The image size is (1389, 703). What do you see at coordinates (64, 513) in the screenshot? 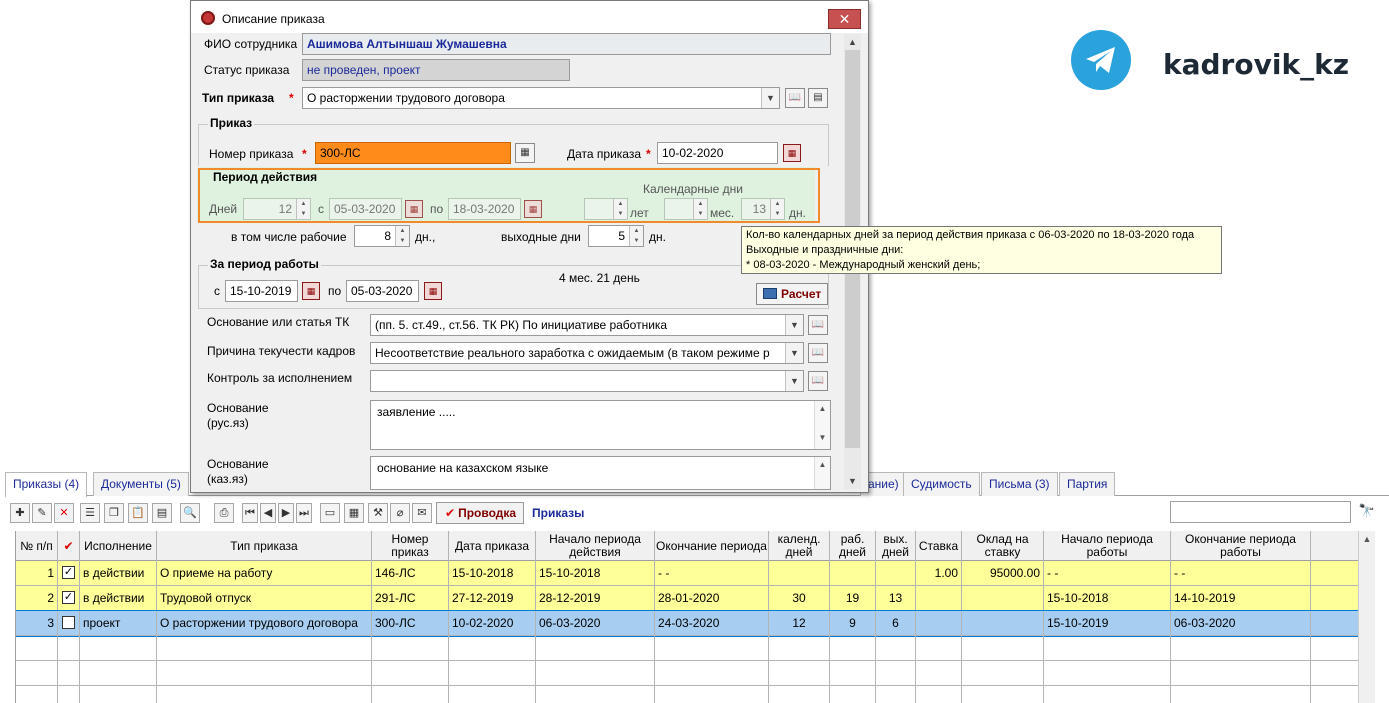
I see `delete-icon: ✕` at bounding box center [64, 513].